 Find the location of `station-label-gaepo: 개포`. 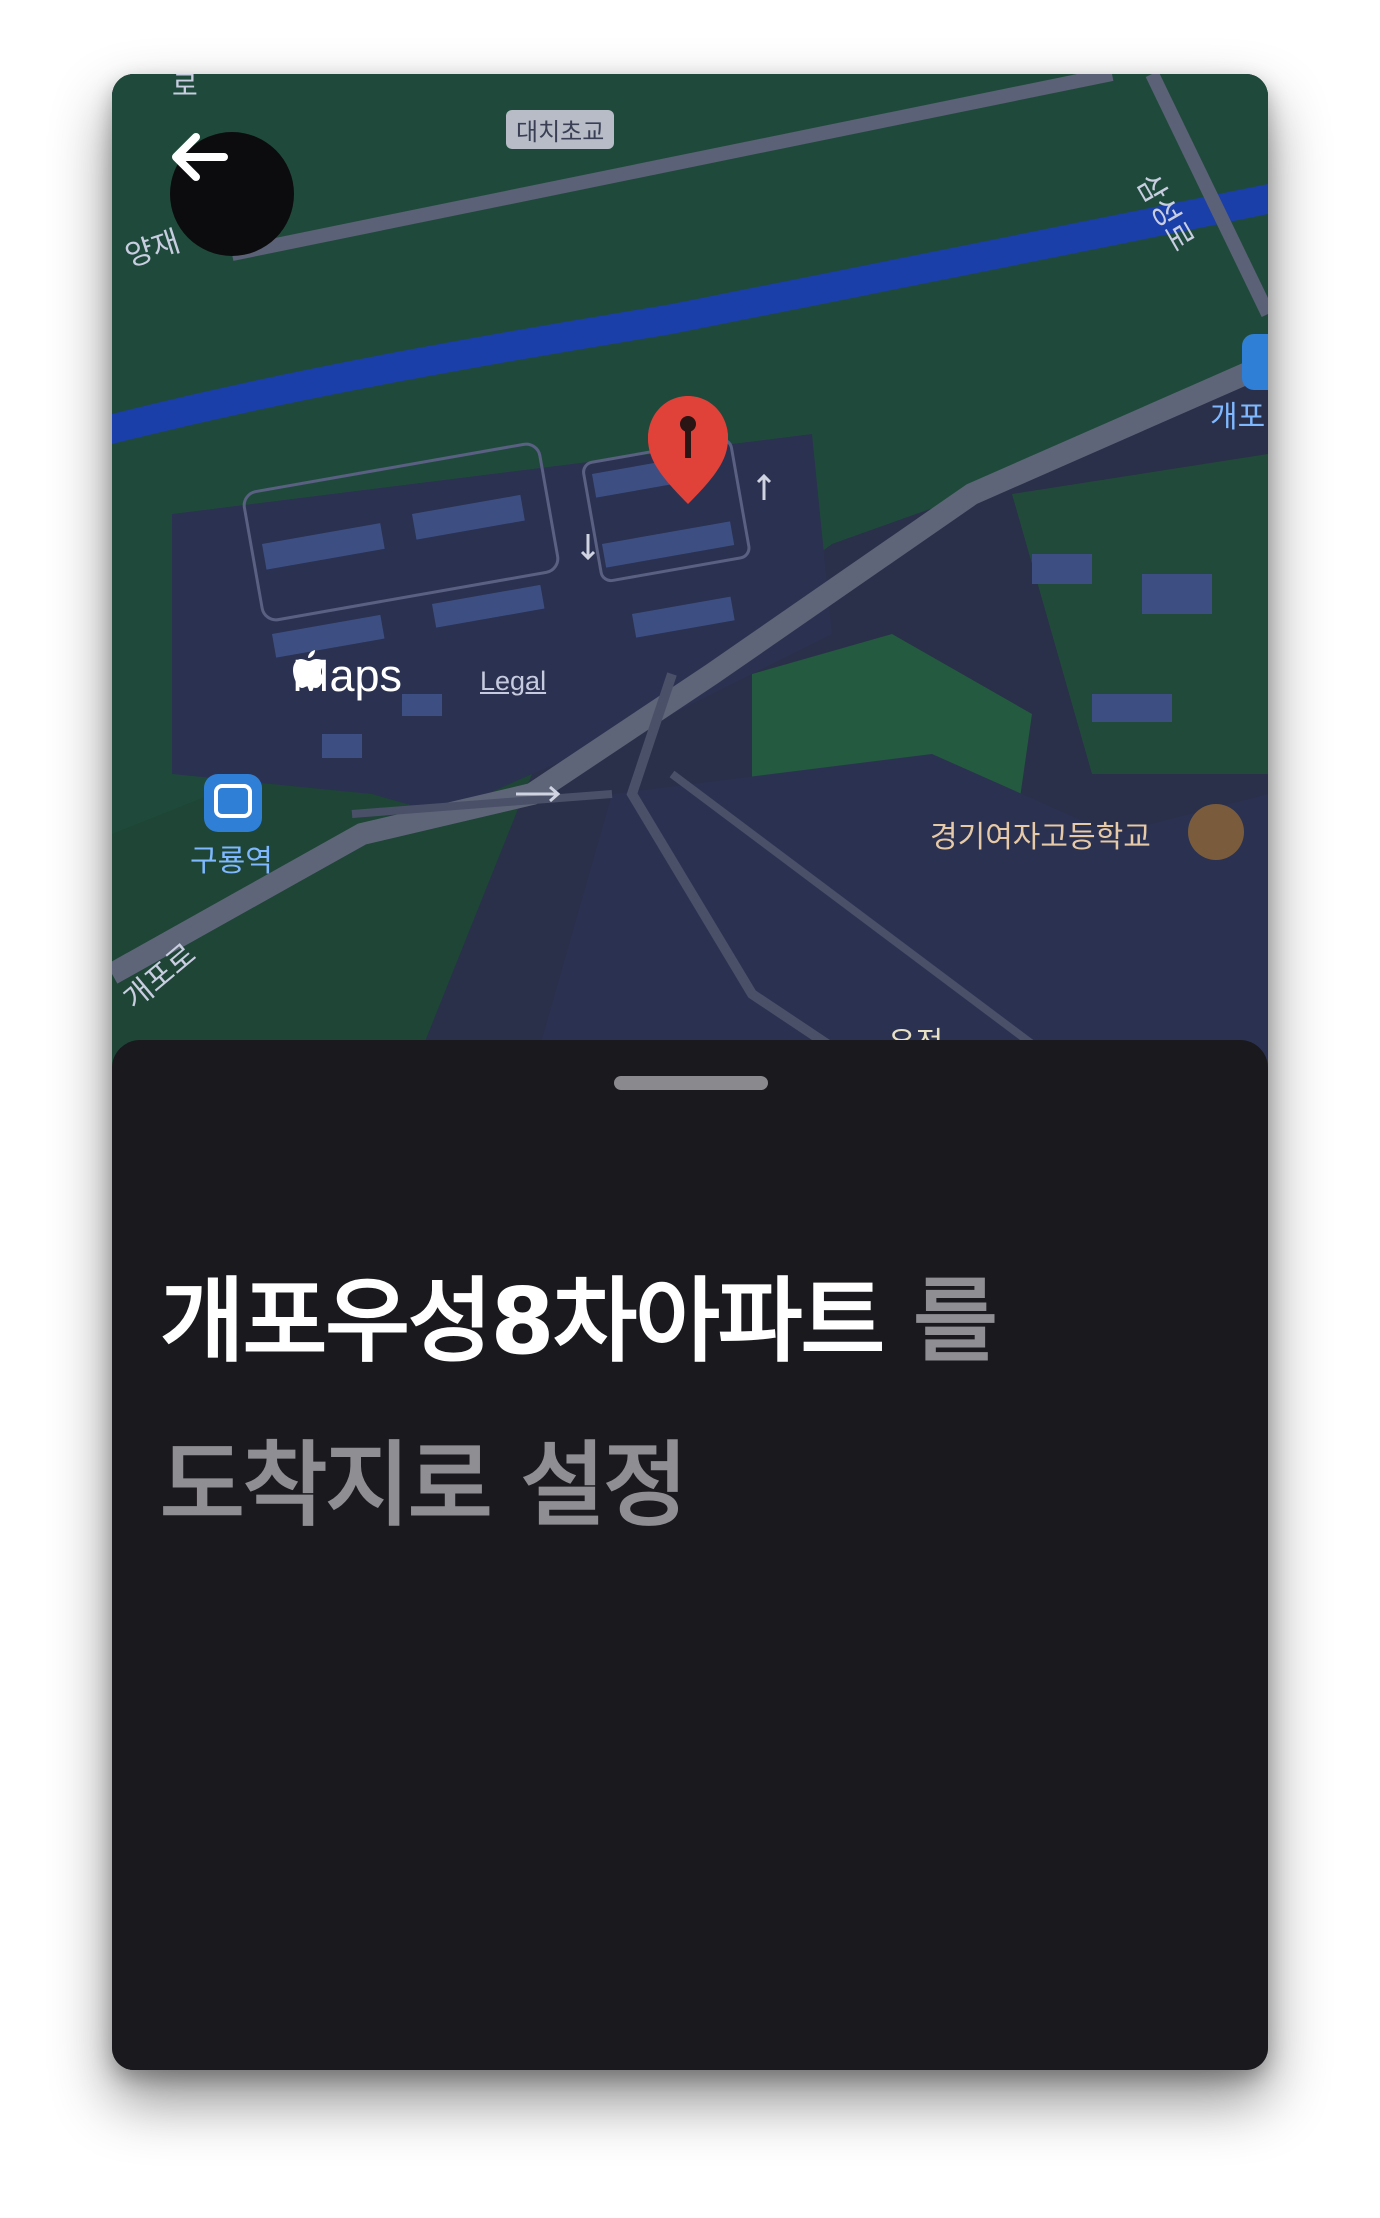

station-label-gaepo: 개포 is located at coordinates (1238, 417).